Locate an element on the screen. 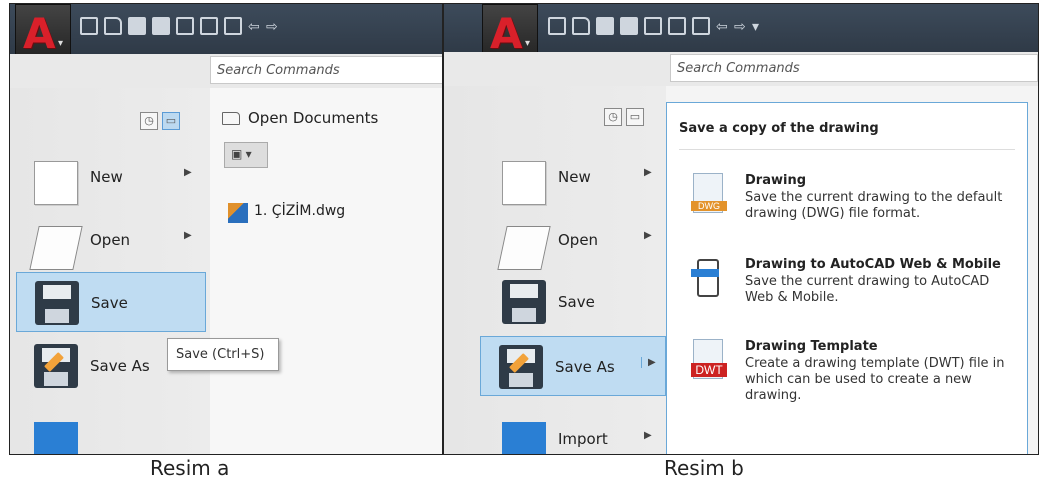 The width and height of the screenshot is (1040, 487). caption-b: Resim b is located at coordinates (704, 468).